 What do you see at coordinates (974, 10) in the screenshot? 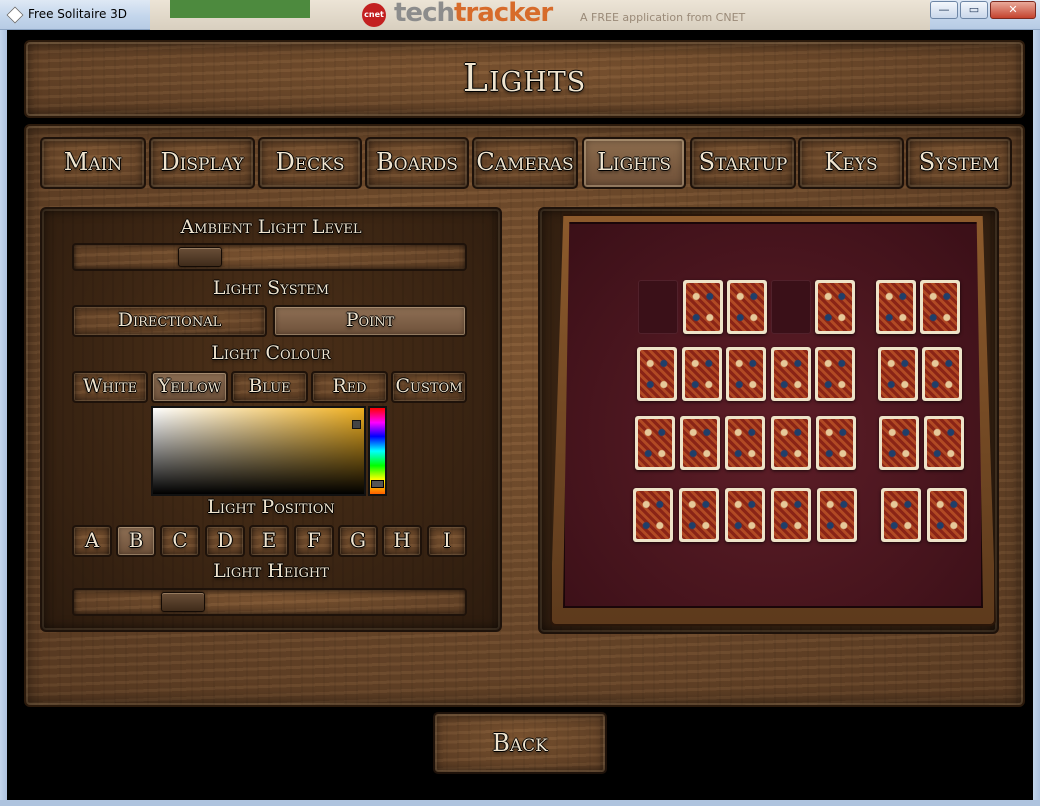
I see `maximize-button: ▭` at bounding box center [974, 10].